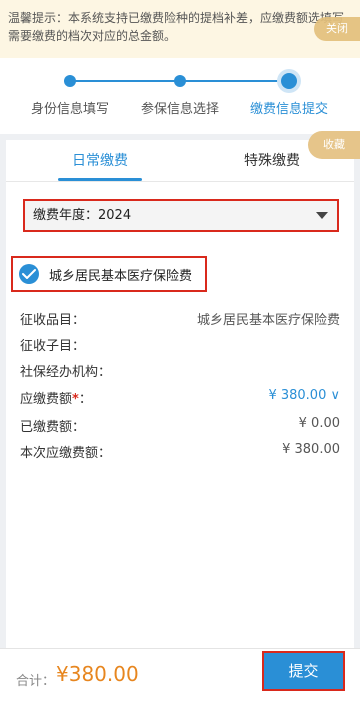 The width and height of the screenshot is (360, 707). I want to click on submit-button: 提交, so click(303, 671).